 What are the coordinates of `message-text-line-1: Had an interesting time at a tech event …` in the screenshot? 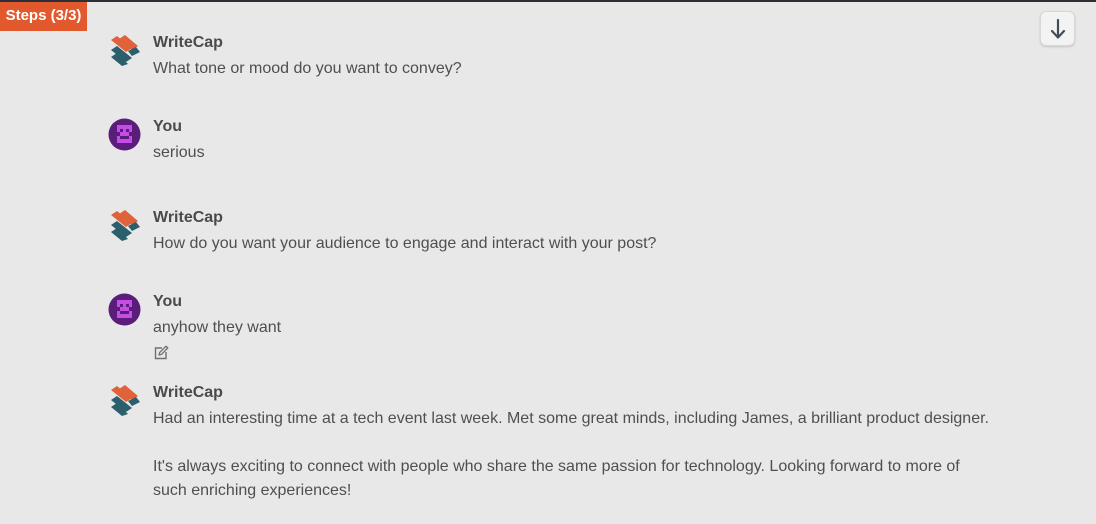 It's located at (571, 418).